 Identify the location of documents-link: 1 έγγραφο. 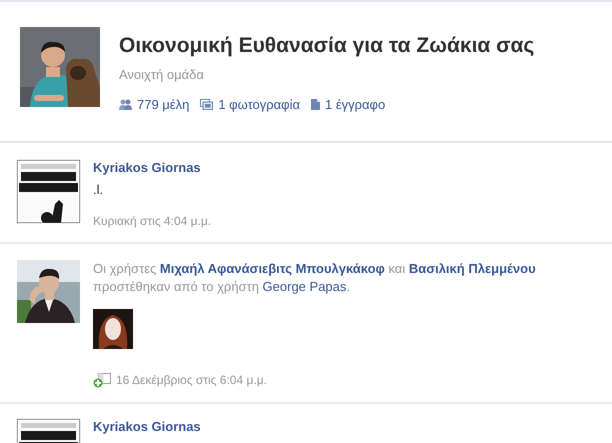
(348, 104).